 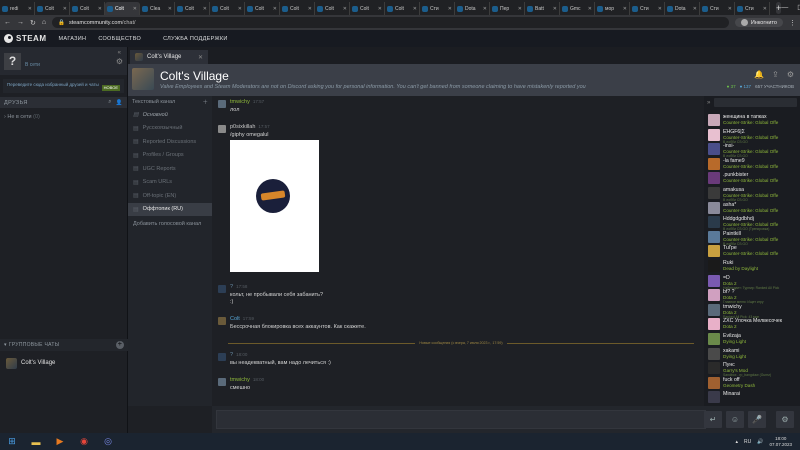 What do you see at coordinates (33, 23) in the screenshot?
I see `reload-icon: ↻` at bounding box center [33, 23].